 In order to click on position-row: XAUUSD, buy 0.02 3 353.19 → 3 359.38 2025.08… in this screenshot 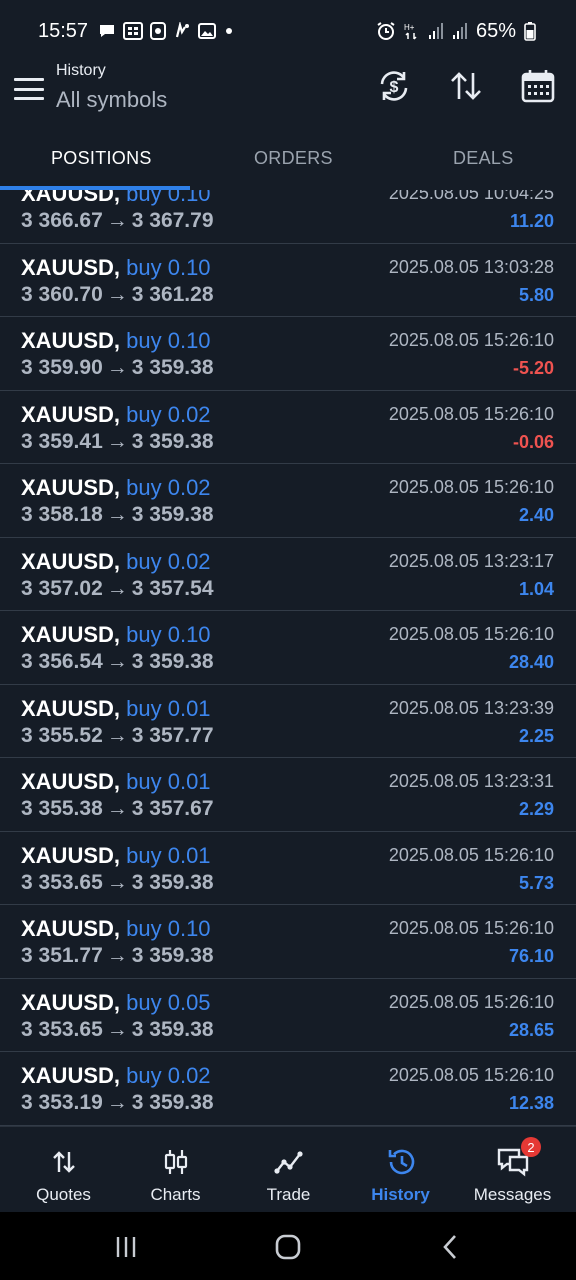, I will do `click(288, 1089)`.